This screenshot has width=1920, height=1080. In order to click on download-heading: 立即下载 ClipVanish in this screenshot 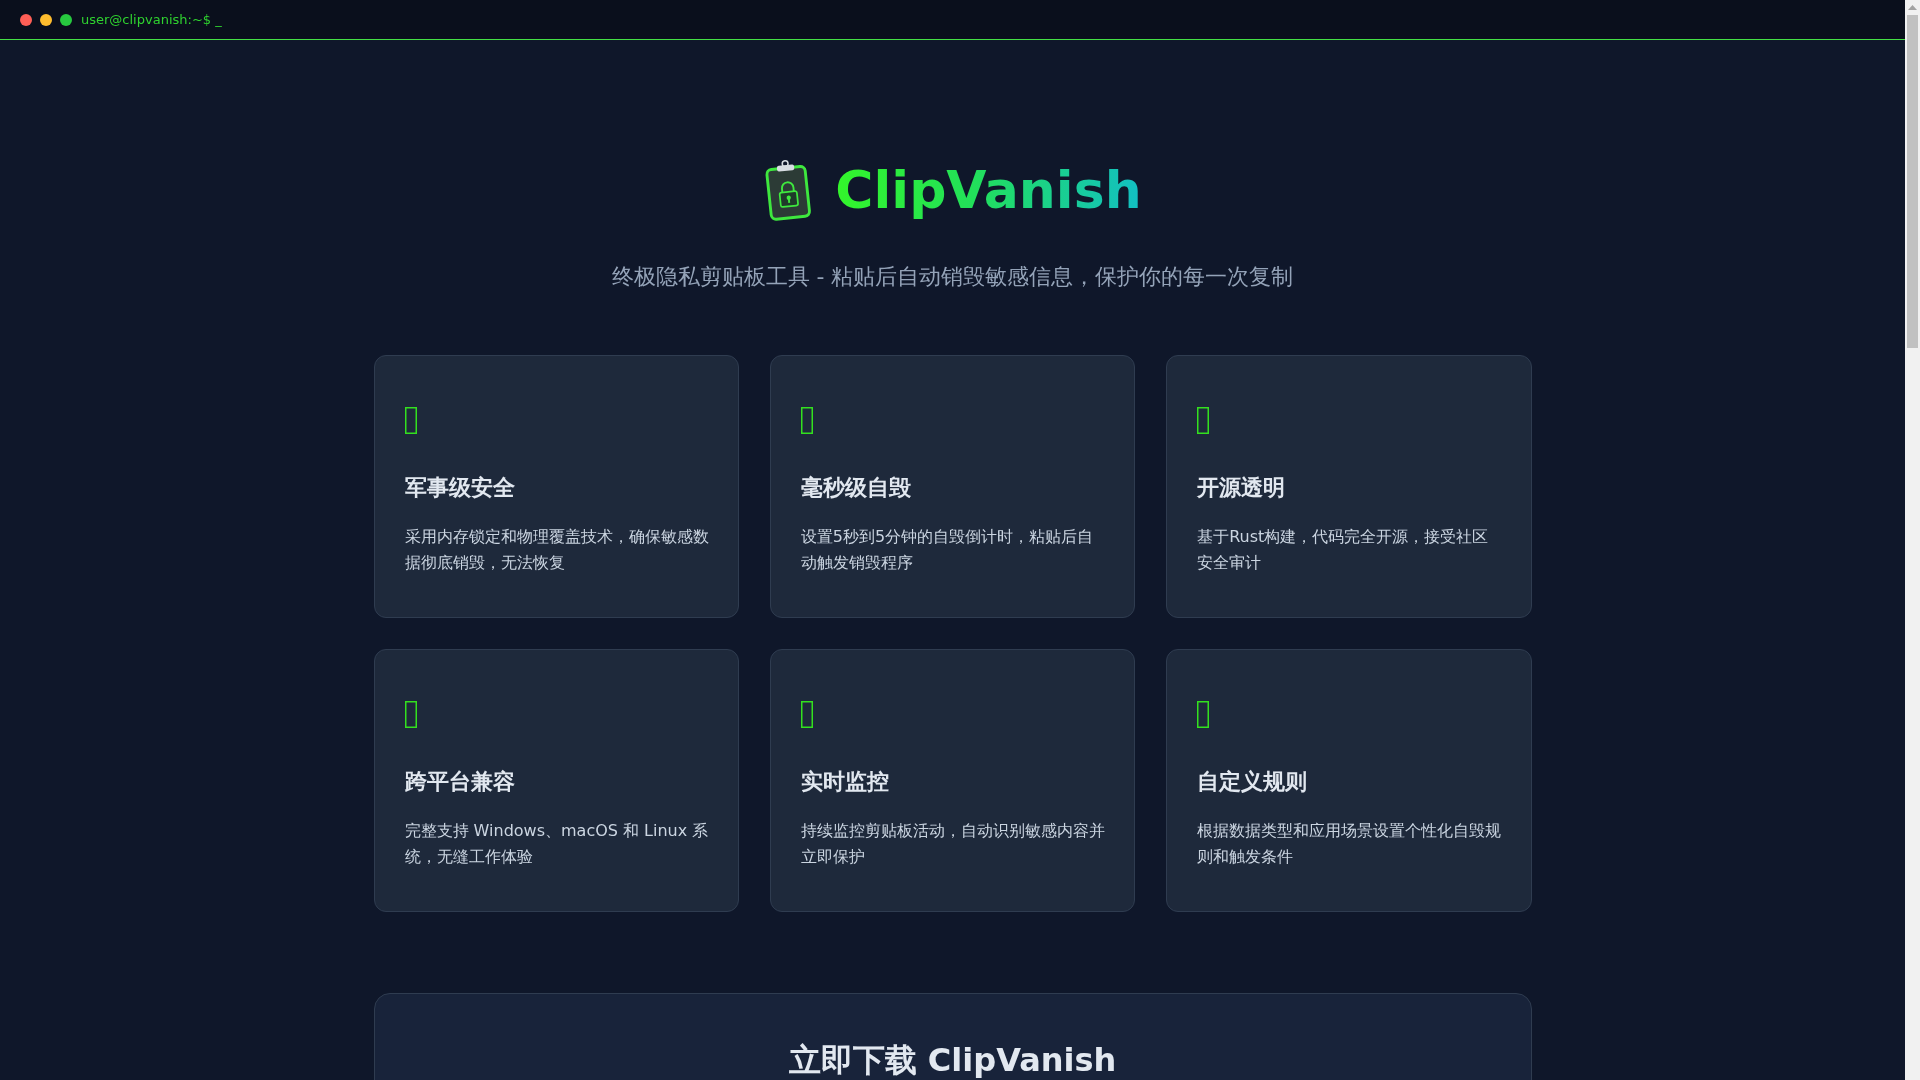, I will do `click(952, 1060)`.